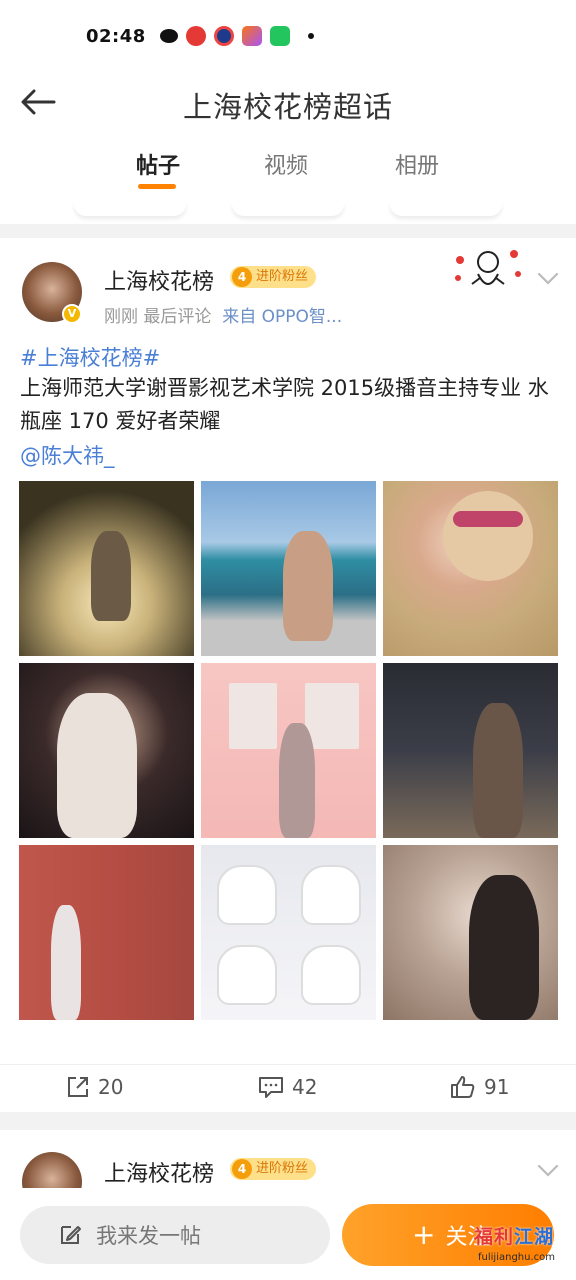 The image size is (576, 1280). Describe the element at coordinates (71, 1235) in the screenshot. I see `edit-icon` at that location.